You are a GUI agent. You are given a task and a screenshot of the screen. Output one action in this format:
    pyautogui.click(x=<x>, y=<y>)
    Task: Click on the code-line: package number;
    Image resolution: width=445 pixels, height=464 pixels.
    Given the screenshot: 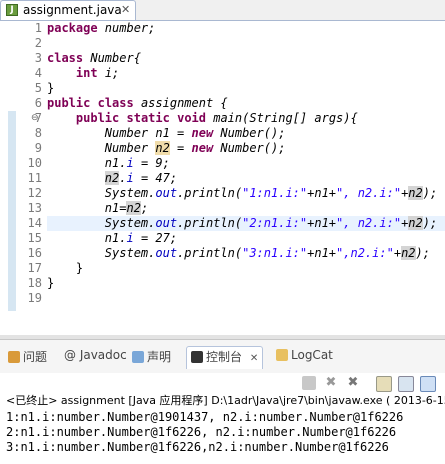 What is the action you would take?
    pyautogui.click(x=101, y=28)
    